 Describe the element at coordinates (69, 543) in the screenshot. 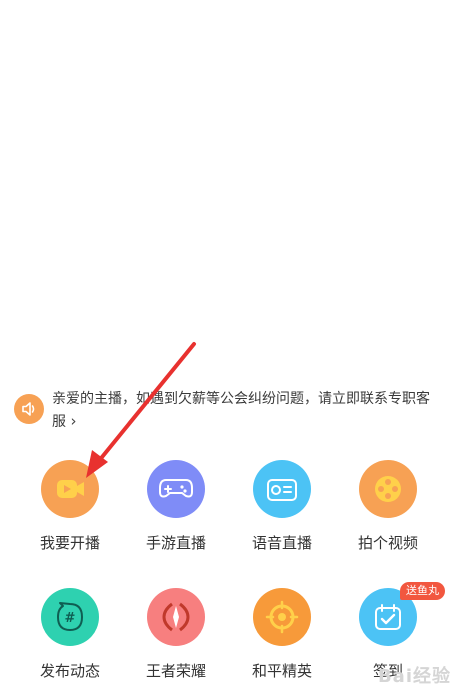

I see `start-live-label: 我要开播` at that location.